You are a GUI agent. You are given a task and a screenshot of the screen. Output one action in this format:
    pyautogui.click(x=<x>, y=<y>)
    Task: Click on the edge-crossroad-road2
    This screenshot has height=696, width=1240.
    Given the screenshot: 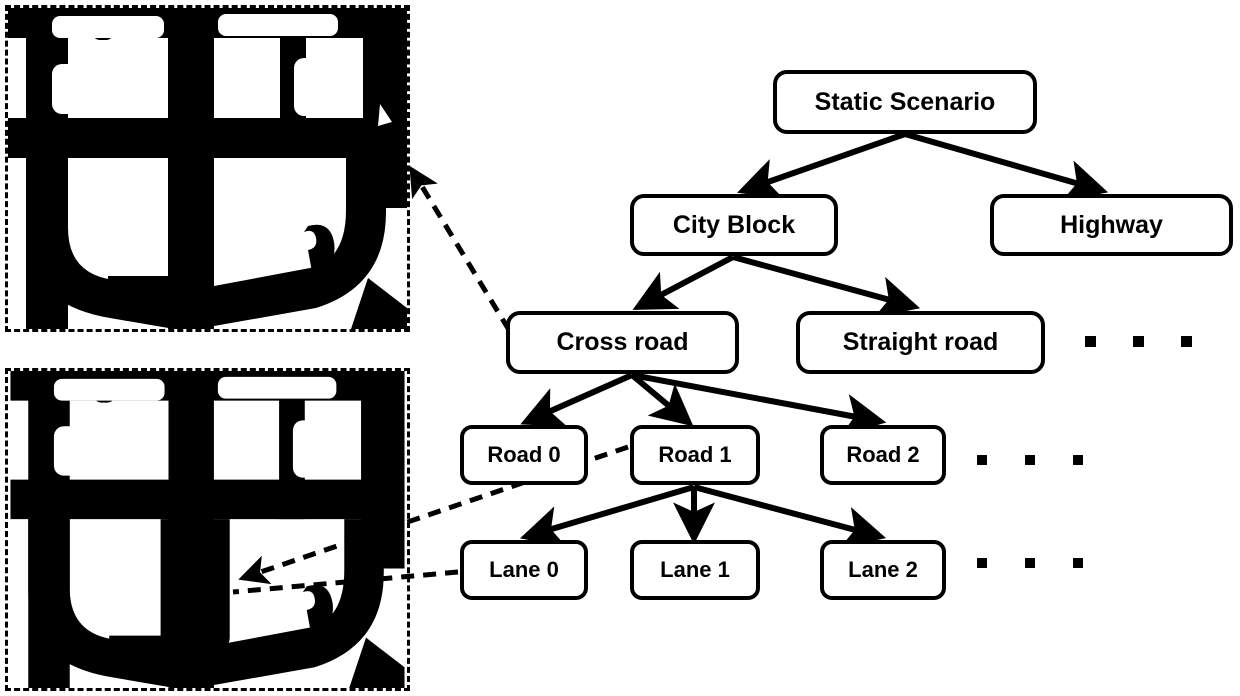 What is the action you would take?
    pyautogui.click(x=759, y=404)
    